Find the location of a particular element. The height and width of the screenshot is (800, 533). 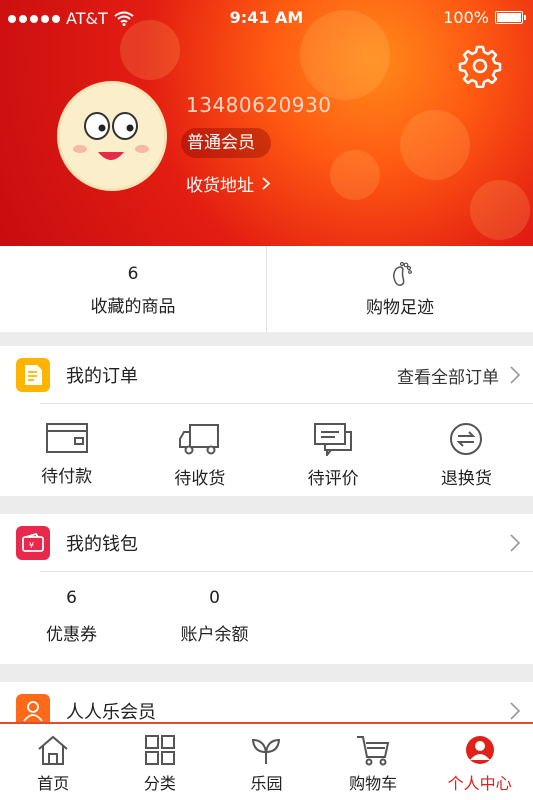

order-returns: 退换货 is located at coordinates (466, 450).